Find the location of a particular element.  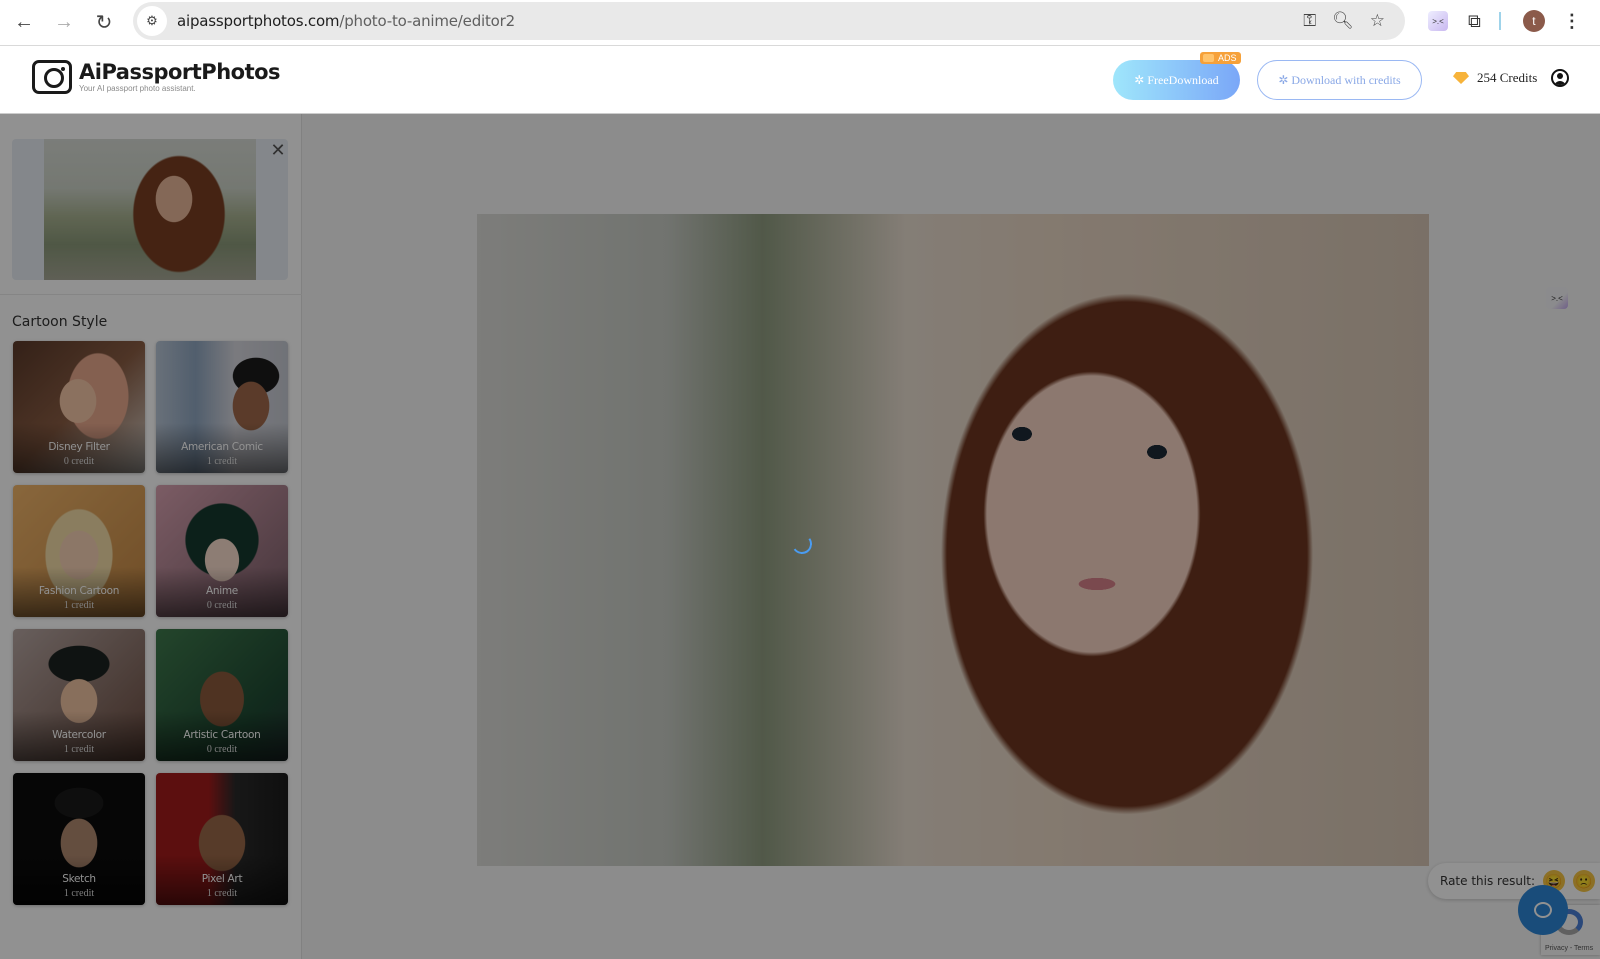

gem-icon is located at coordinates (1461, 78).